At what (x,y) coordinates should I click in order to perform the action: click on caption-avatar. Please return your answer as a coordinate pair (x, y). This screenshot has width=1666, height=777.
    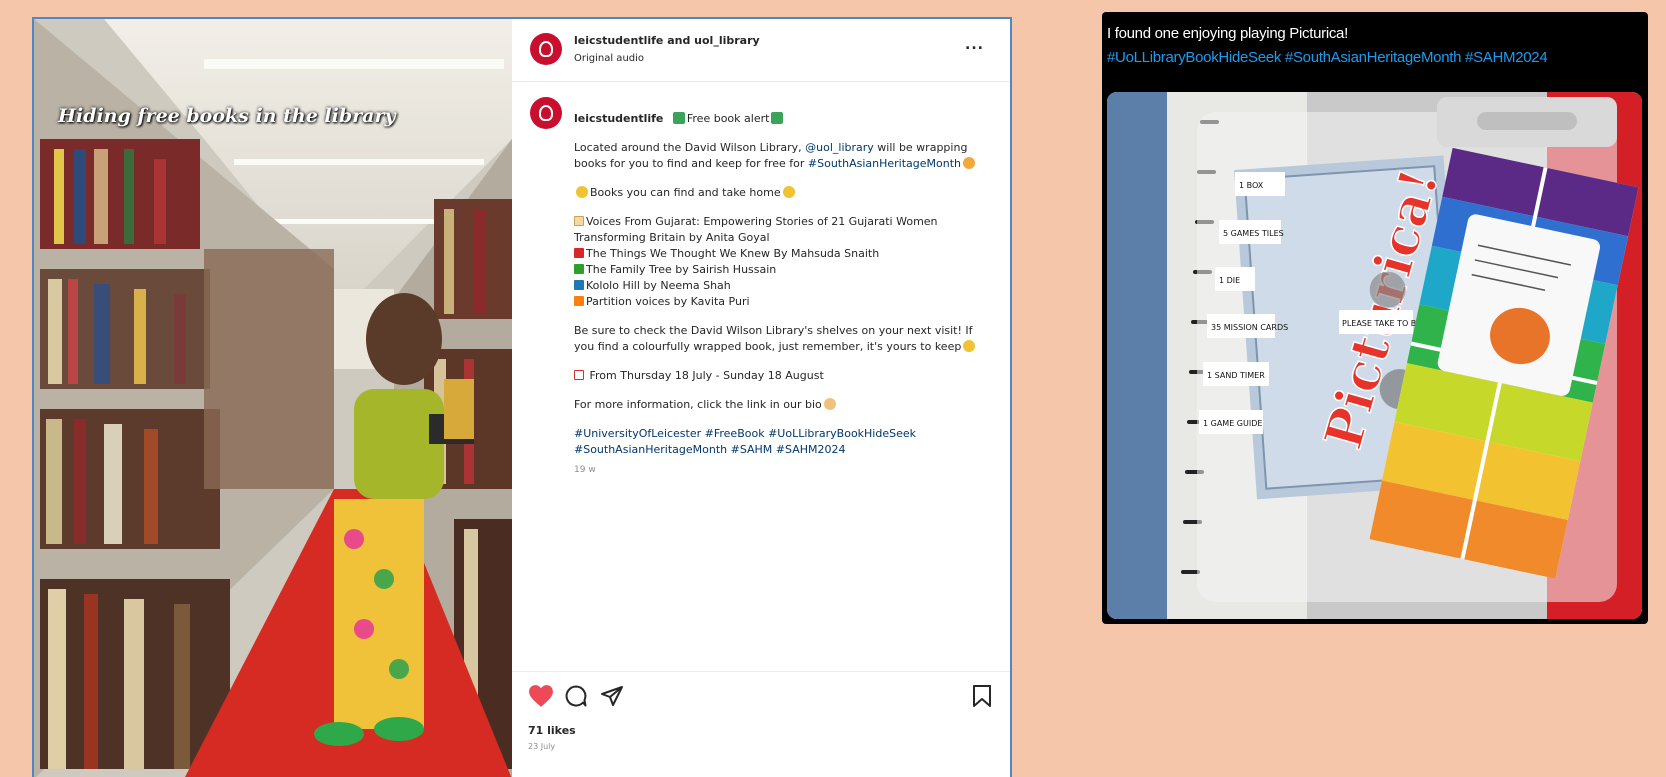
    Looking at the image, I should click on (546, 113).